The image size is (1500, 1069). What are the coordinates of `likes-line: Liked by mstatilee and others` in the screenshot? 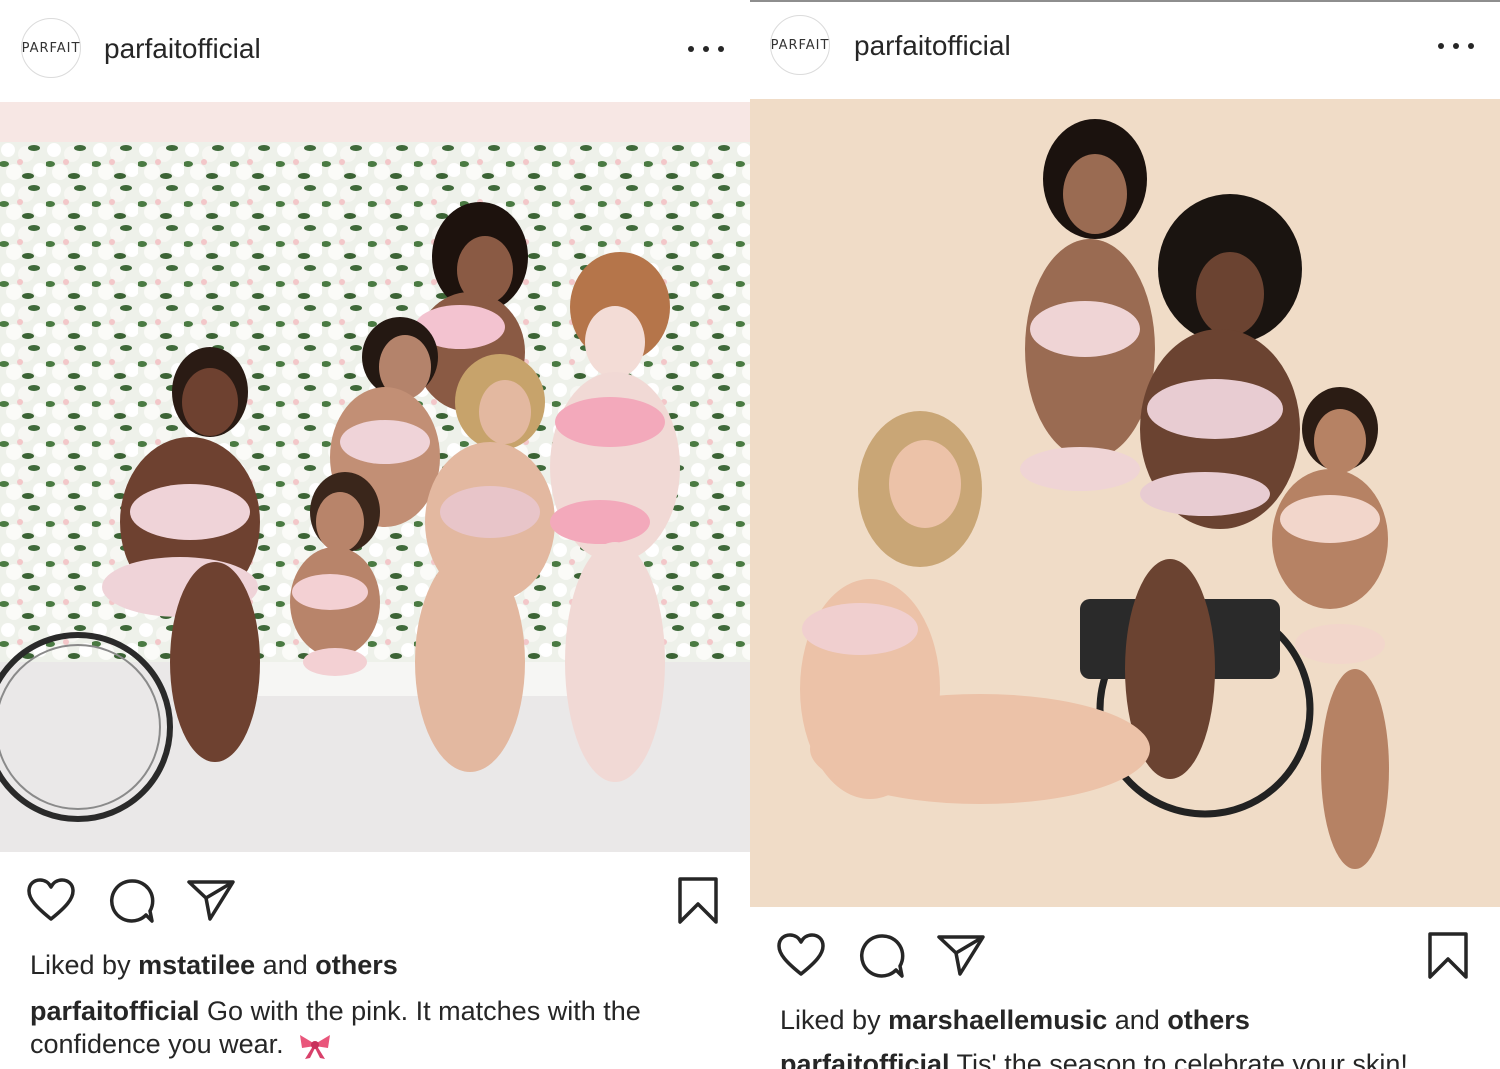 It's located at (214, 965).